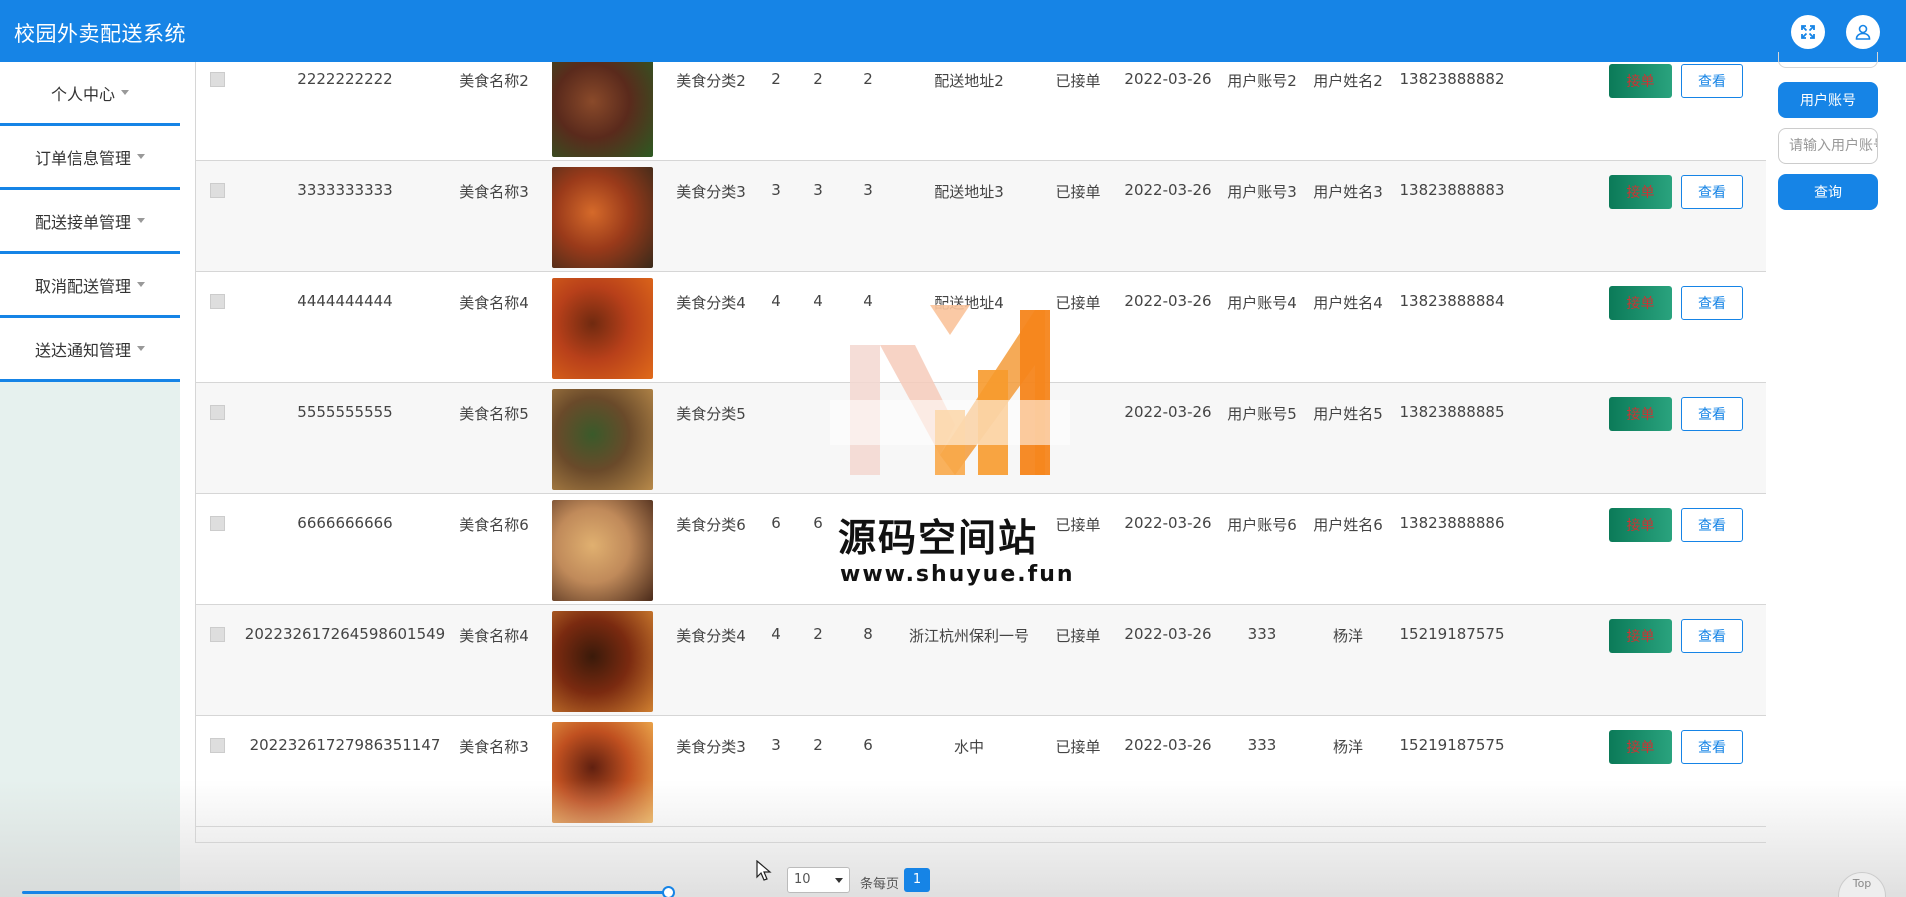 The height and width of the screenshot is (897, 1906). Describe the element at coordinates (711, 414) in the screenshot. I see `cell-food-type: 美食分类5` at that location.